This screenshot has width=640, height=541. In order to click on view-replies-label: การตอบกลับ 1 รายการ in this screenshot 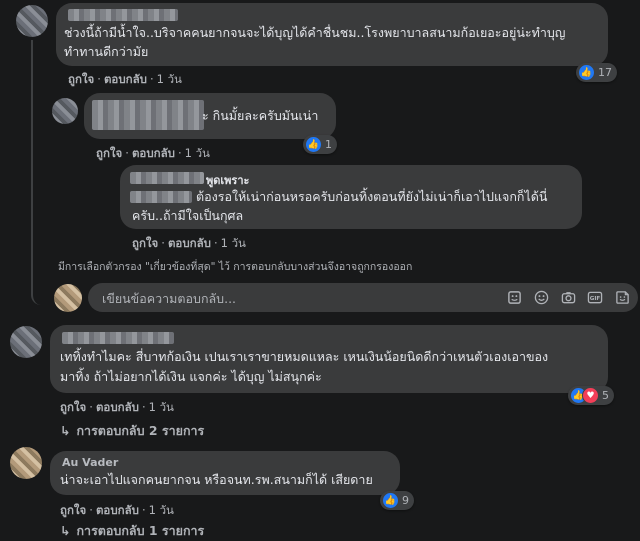, I will do `click(140, 530)`.